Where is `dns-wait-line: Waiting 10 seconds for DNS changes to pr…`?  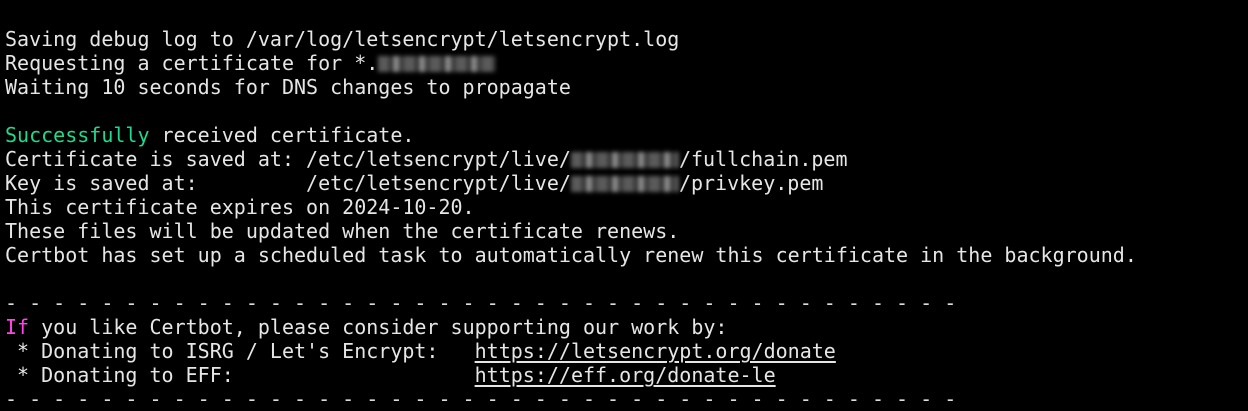 dns-wait-line: Waiting 10 seconds for DNS changes to pr… is located at coordinates (288, 87).